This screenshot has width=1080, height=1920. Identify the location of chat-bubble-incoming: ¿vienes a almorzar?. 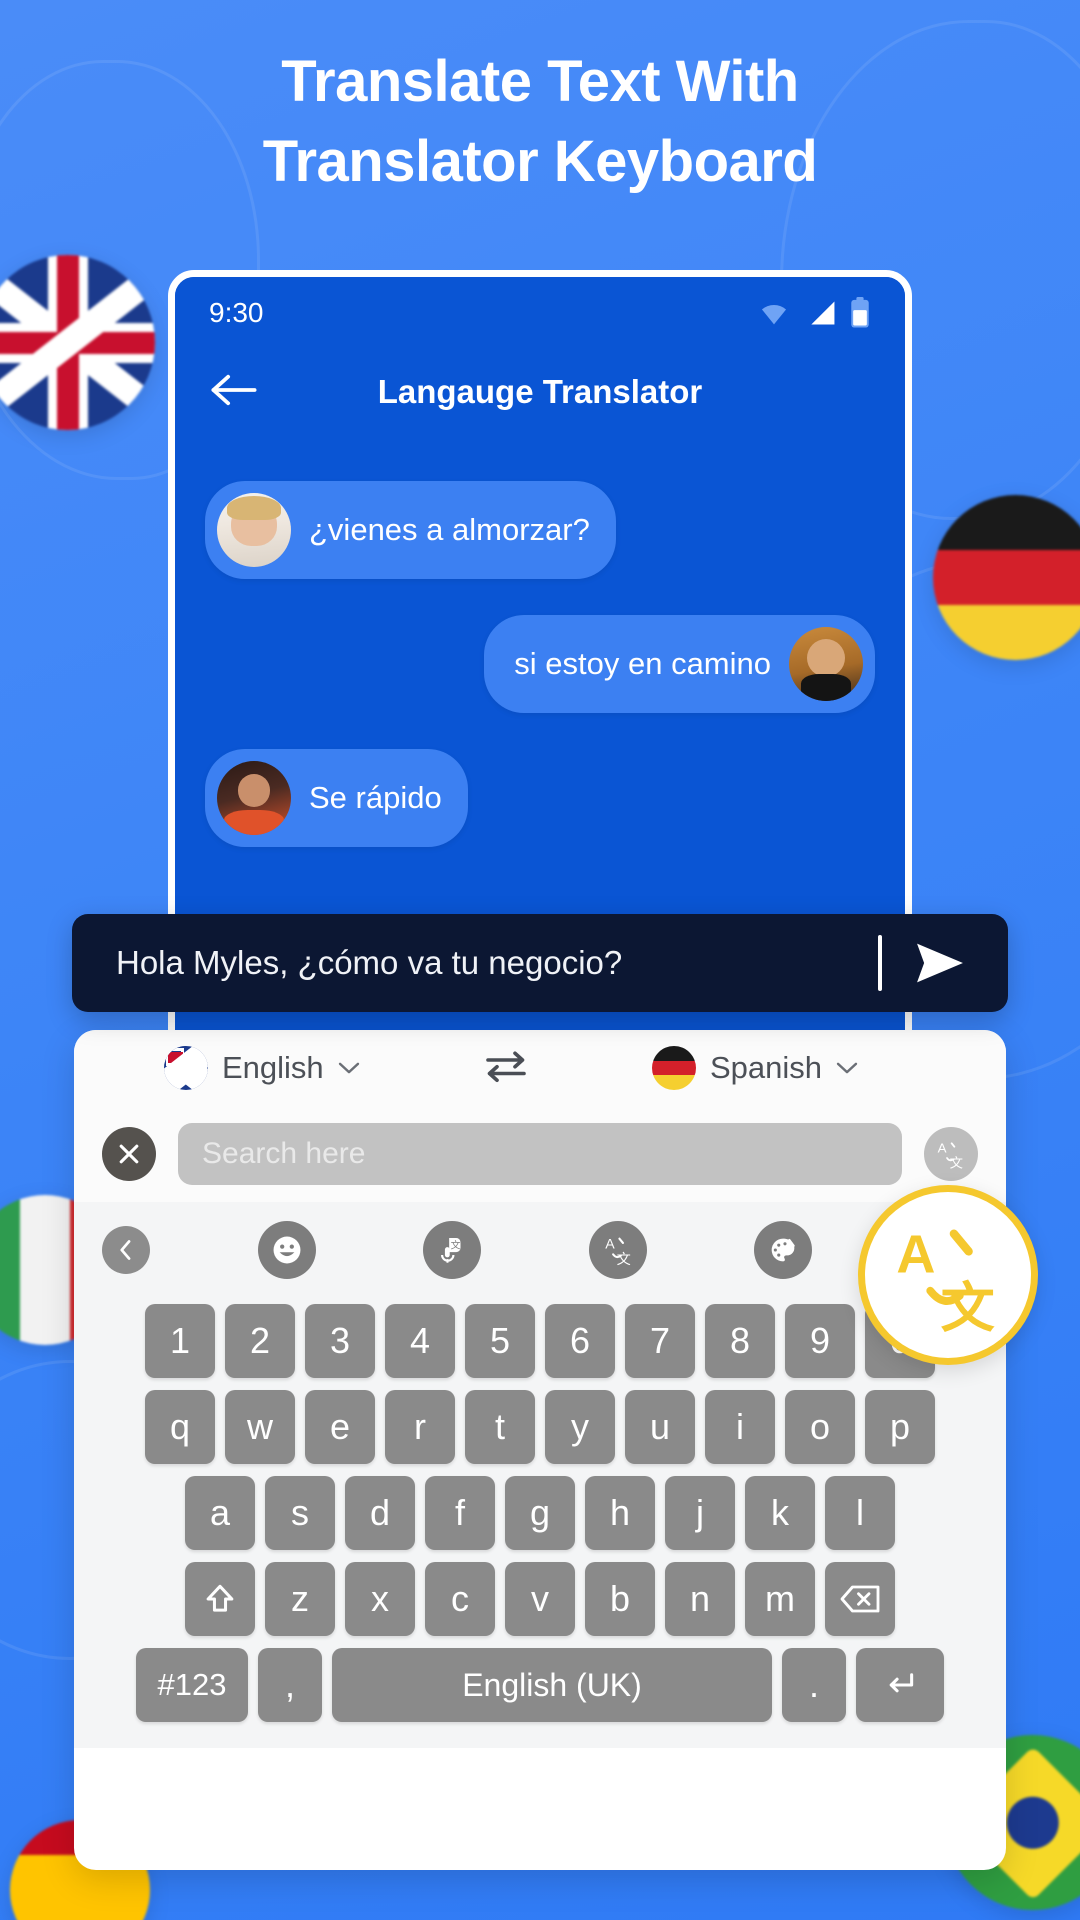
(410, 530).